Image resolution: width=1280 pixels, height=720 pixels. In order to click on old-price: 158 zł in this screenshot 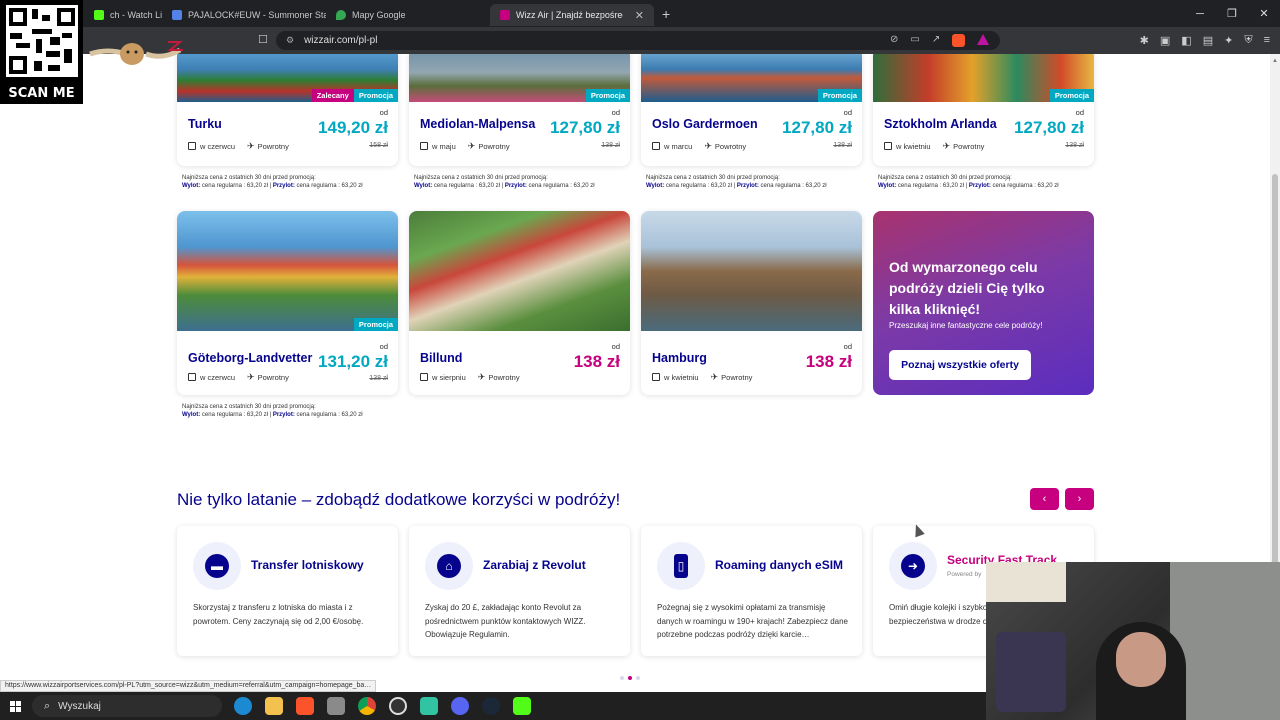, I will do `click(378, 145)`.